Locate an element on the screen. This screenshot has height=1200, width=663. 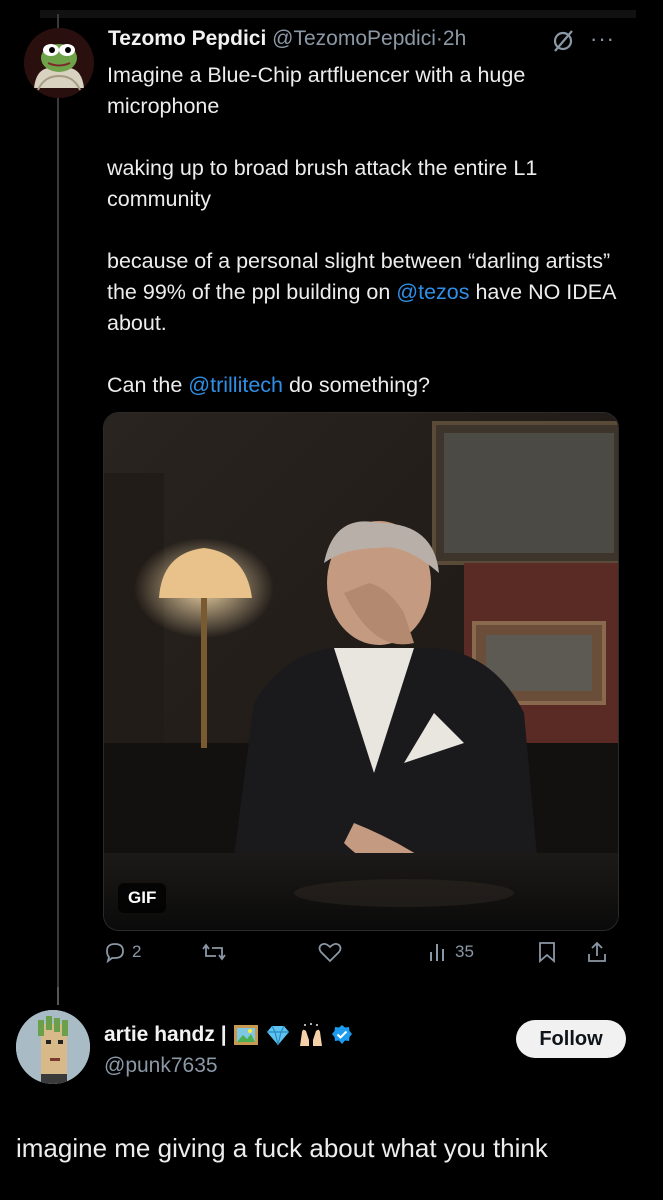
reply-icon is located at coordinates (115, 953).